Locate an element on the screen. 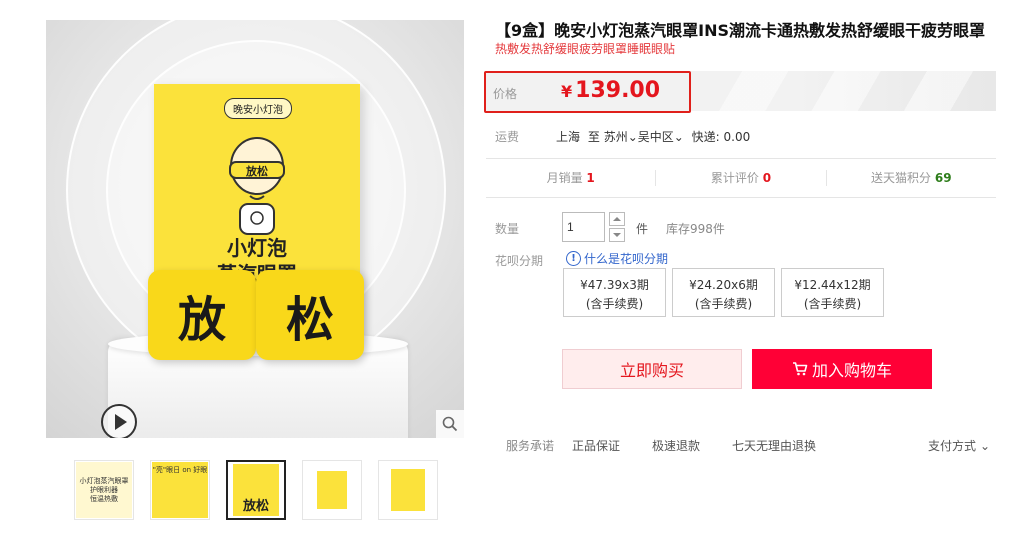  cart-icon is located at coordinates (800, 369).